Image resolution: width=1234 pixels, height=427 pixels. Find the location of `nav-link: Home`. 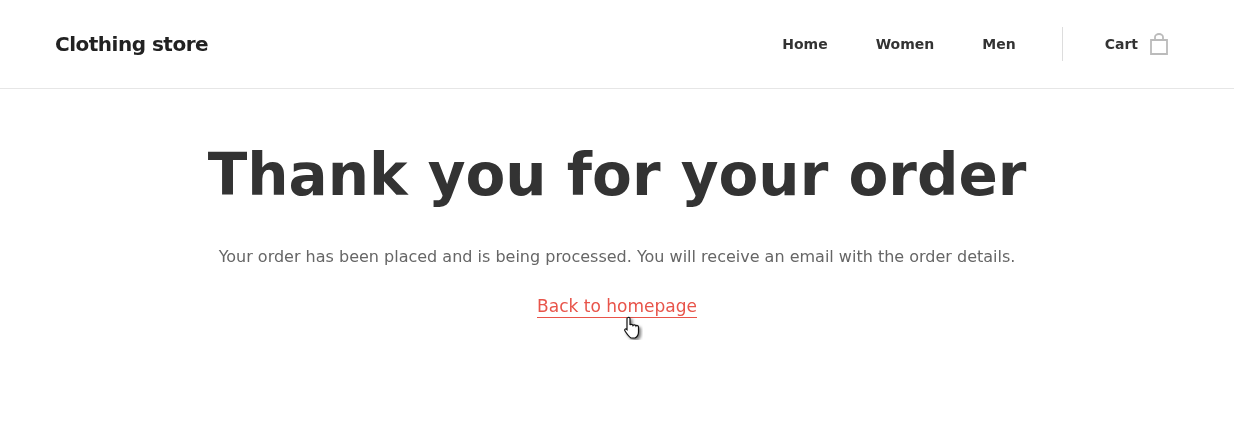

nav-link: Home is located at coordinates (805, 44).